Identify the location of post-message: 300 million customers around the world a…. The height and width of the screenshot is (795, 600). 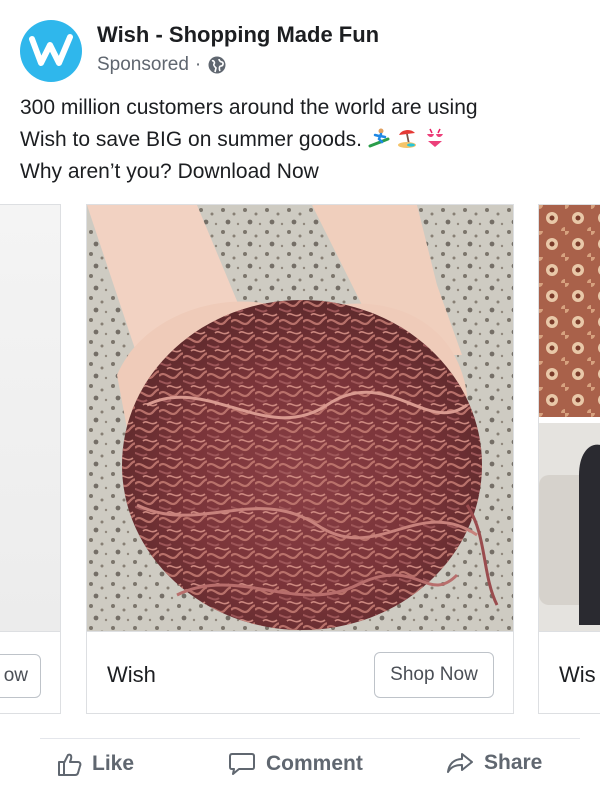
(300, 140).